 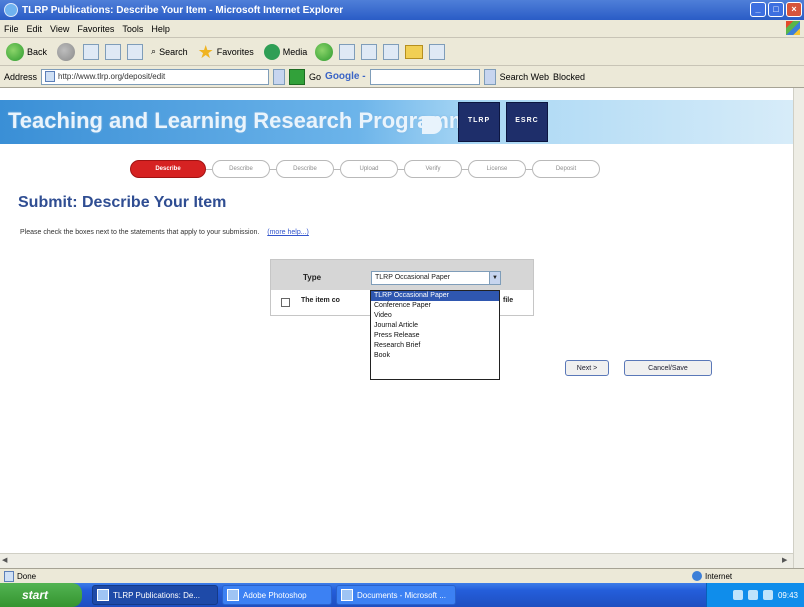 I want to click on clock: 09:43, so click(x=787, y=595).